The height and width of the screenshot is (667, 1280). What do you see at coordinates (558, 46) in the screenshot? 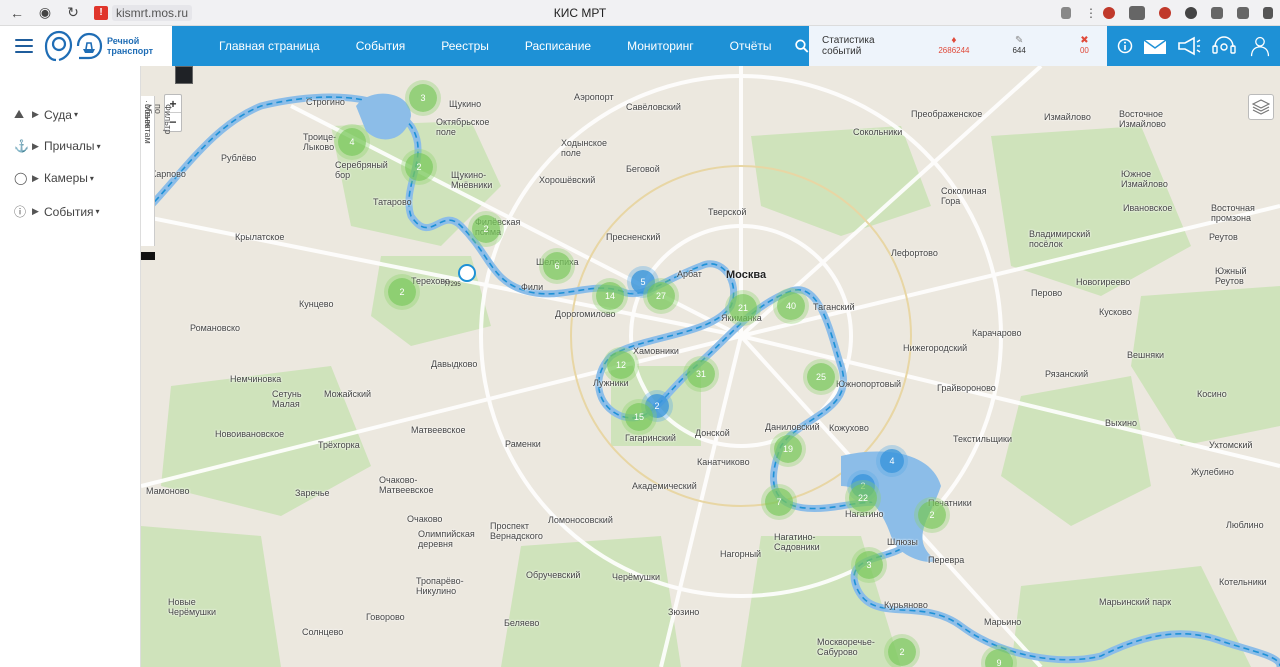
I see `nav-schedule: Расписание` at bounding box center [558, 46].